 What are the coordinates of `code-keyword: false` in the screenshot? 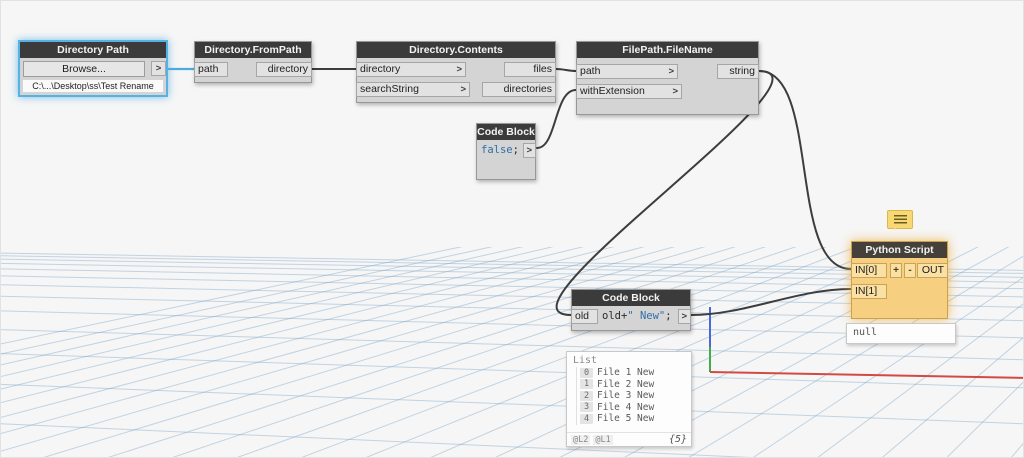 It's located at (497, 150).